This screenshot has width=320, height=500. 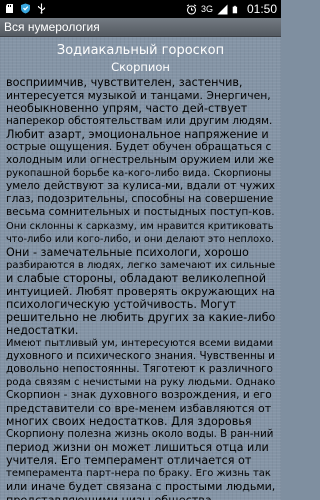 I want to click on article-line: недостатки., so click(x=42, y=330).